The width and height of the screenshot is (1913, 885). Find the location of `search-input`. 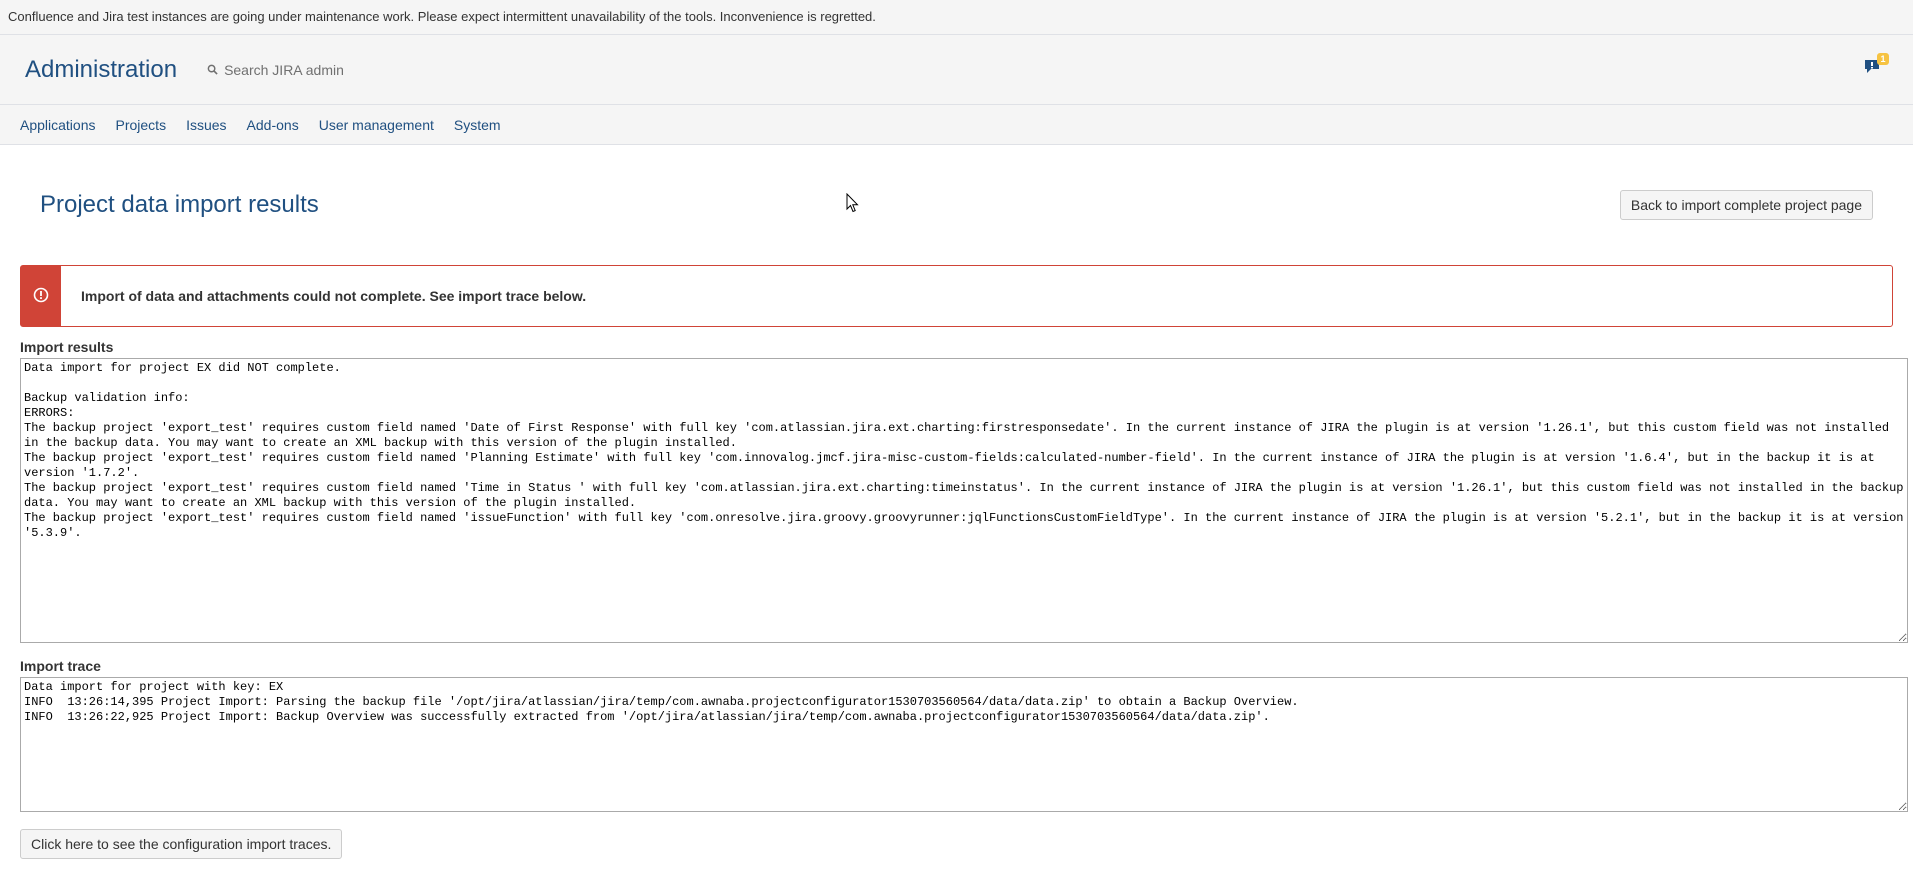

search-input is located at coordinates (354, 69).